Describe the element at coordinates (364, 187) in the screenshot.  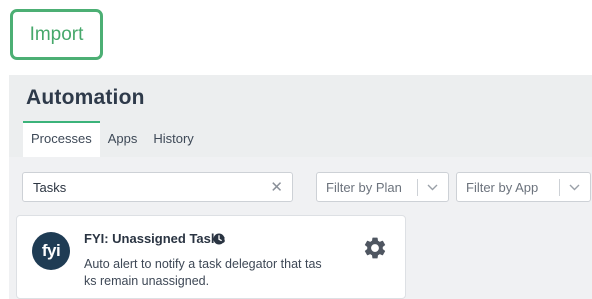
I see `filter-by-plan-label: Filter by Plan` at that location.